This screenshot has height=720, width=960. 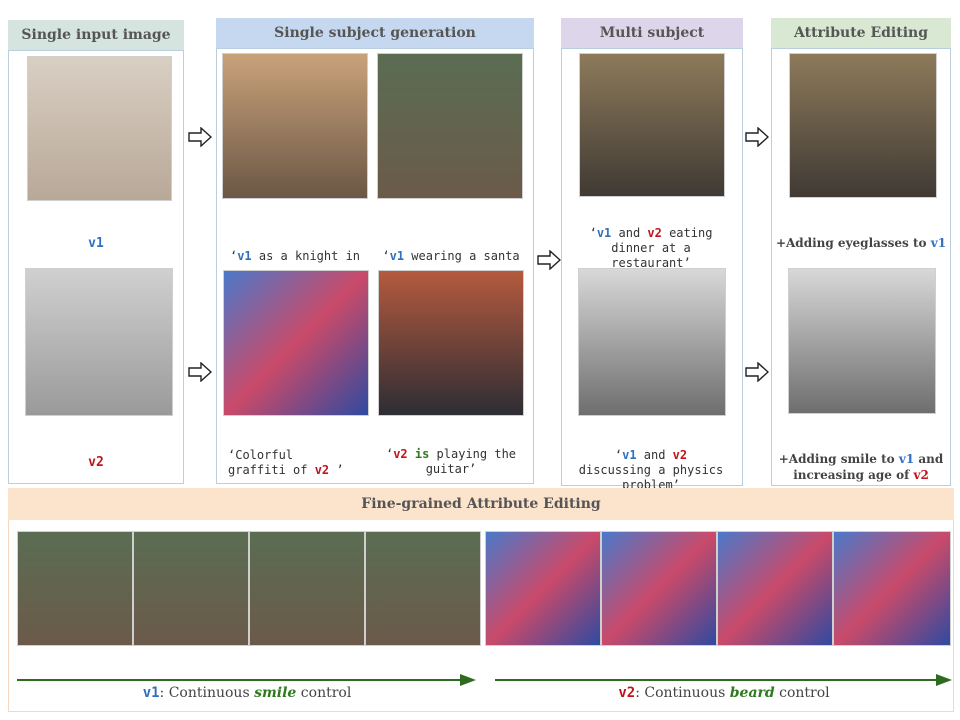 What do you see at coordinates (96, 462) in the screenshot?
I see `v2-label: v2` at bounding box center [96, 462].